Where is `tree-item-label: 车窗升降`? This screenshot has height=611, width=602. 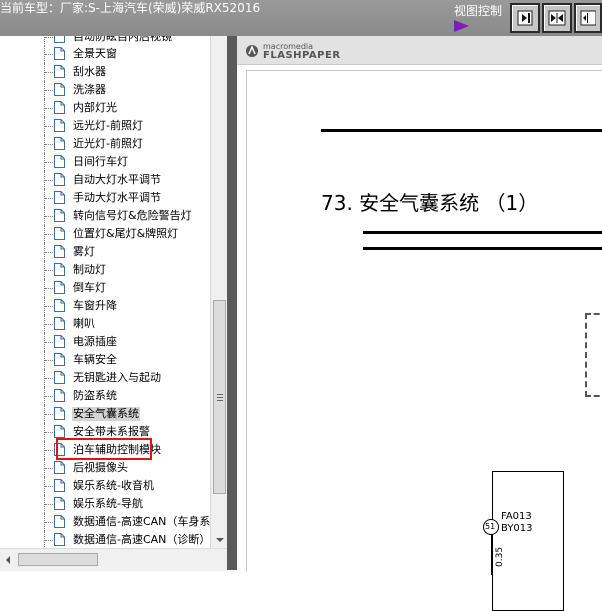
tree-item-label: 车窗升降 is located at coordinates (95, 305).